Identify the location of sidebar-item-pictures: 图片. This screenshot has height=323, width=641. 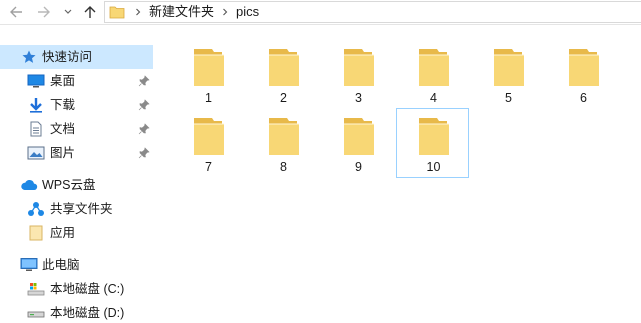
(76, 153).